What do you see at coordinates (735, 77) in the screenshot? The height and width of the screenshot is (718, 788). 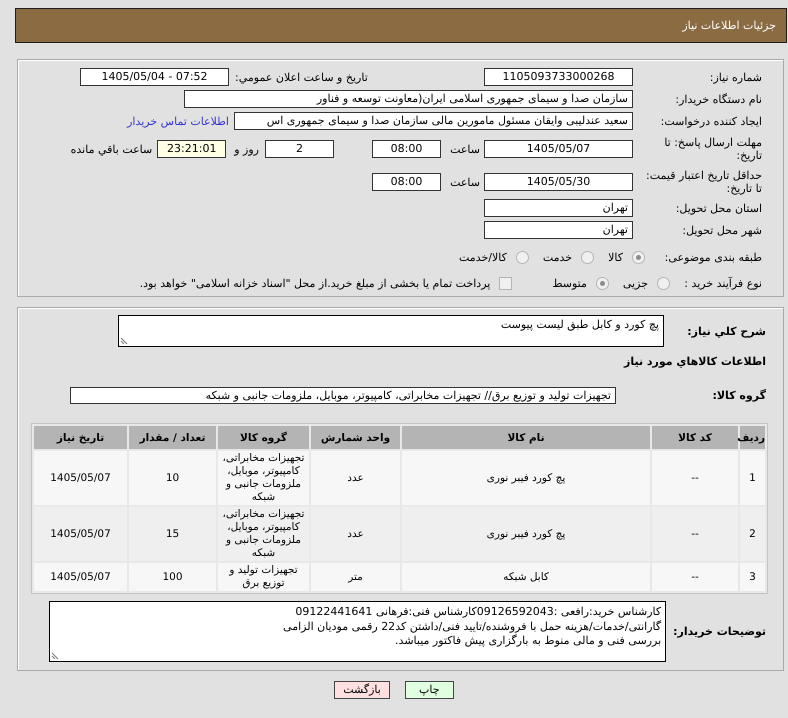 I see `need-number-label: شماره نیاز:` at bounding box center [735, 77].